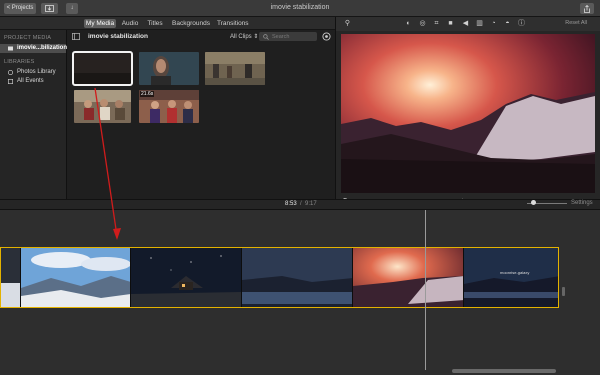  What do you see at coordinates (563, 291) in the screenshot?
I see `clip-trim-handle` at bounding box center [563, 291].